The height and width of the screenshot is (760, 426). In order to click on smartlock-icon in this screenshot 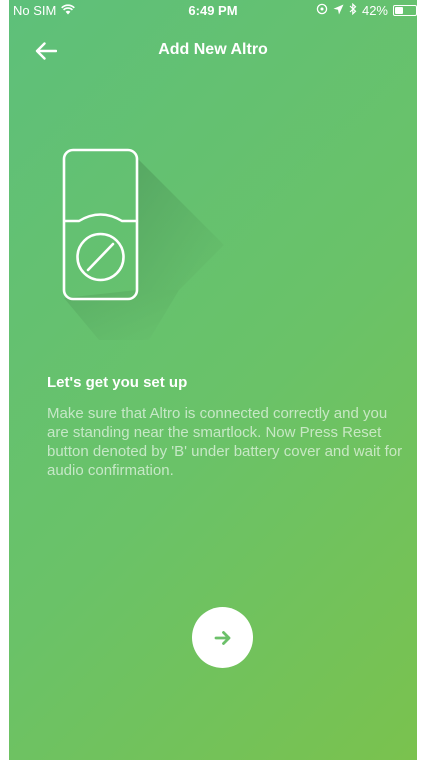, I will do `click(143, 244)`.